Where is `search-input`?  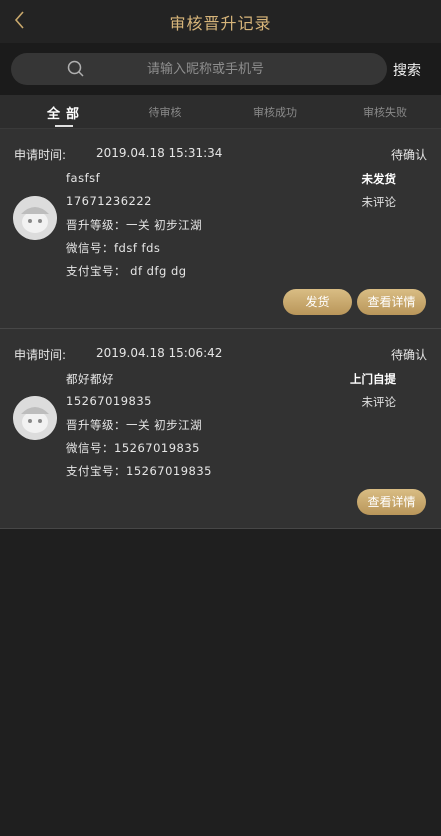
search-input is located at coordinates (252, 69).